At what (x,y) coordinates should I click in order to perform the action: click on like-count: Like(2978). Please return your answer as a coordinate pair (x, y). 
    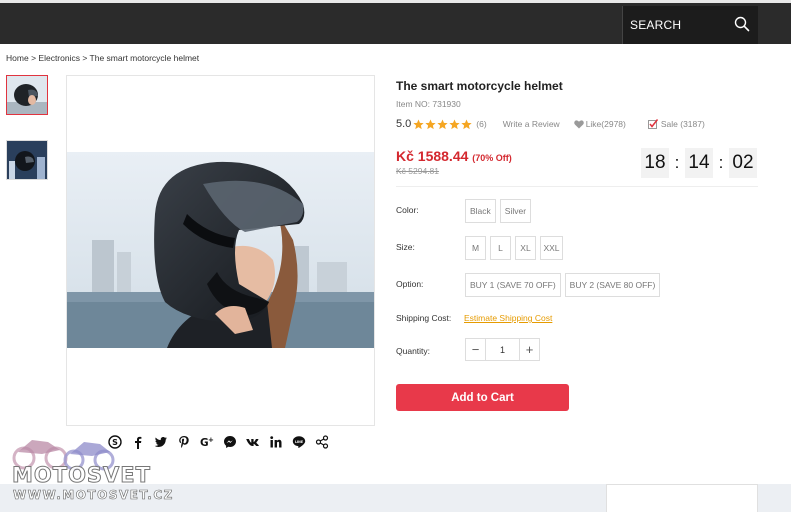
    Looking at the image, I should click on (605, 124).